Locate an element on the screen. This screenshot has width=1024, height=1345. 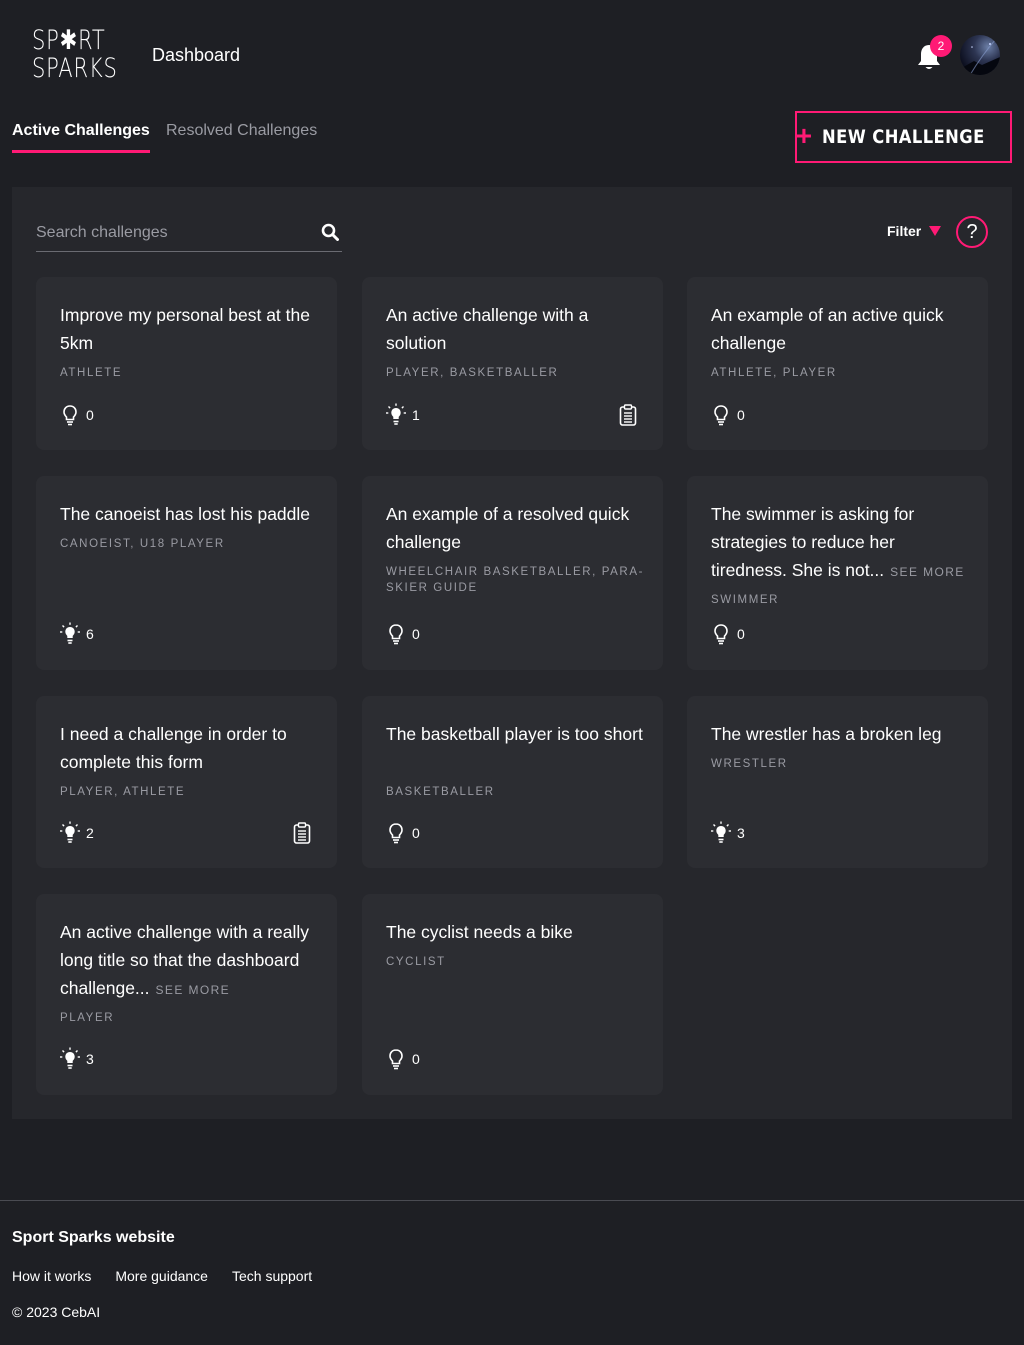
ideas-count: 2 is located at coordinates (77, 833).